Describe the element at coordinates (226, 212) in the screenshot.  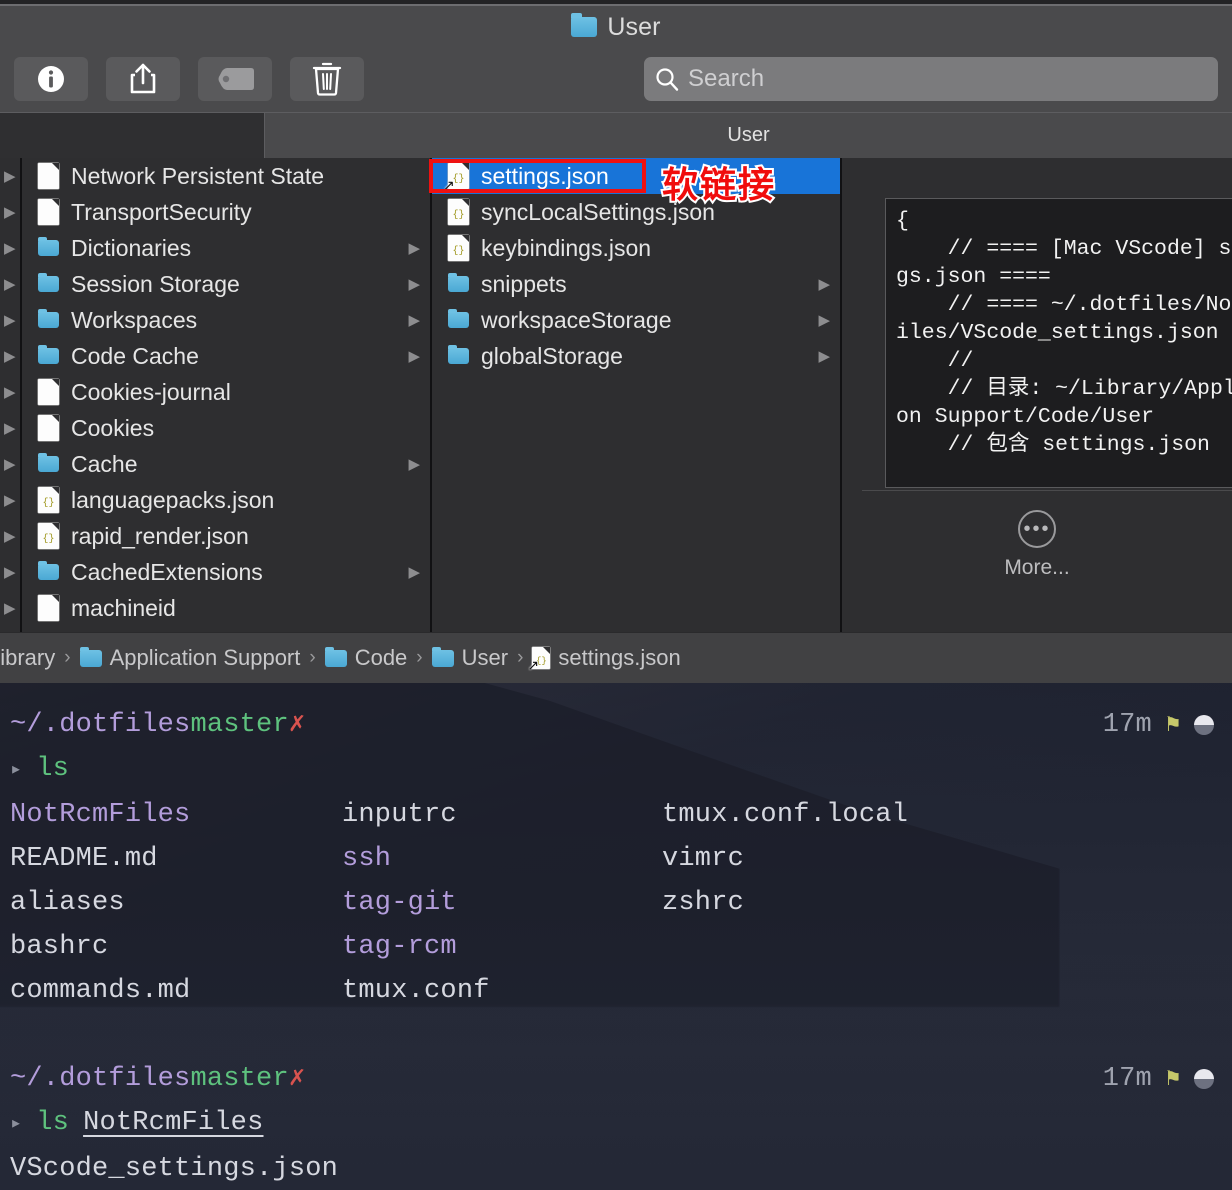
I see `file-row: TransportSecurity` at that location.